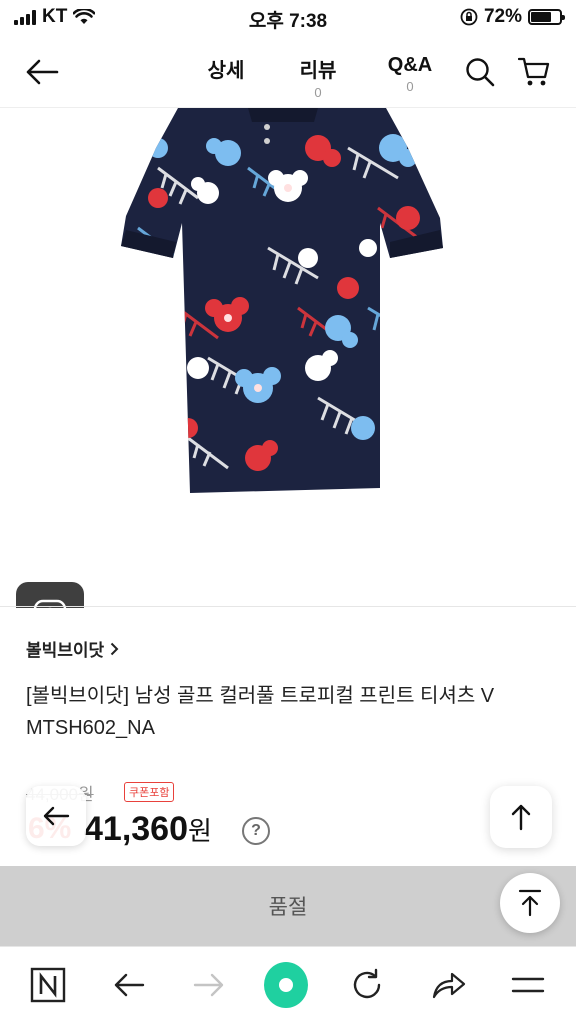 Image resolution: width=576 pixels, height=1024 pixels. I want to click on reload-icon, so click(367, 983).